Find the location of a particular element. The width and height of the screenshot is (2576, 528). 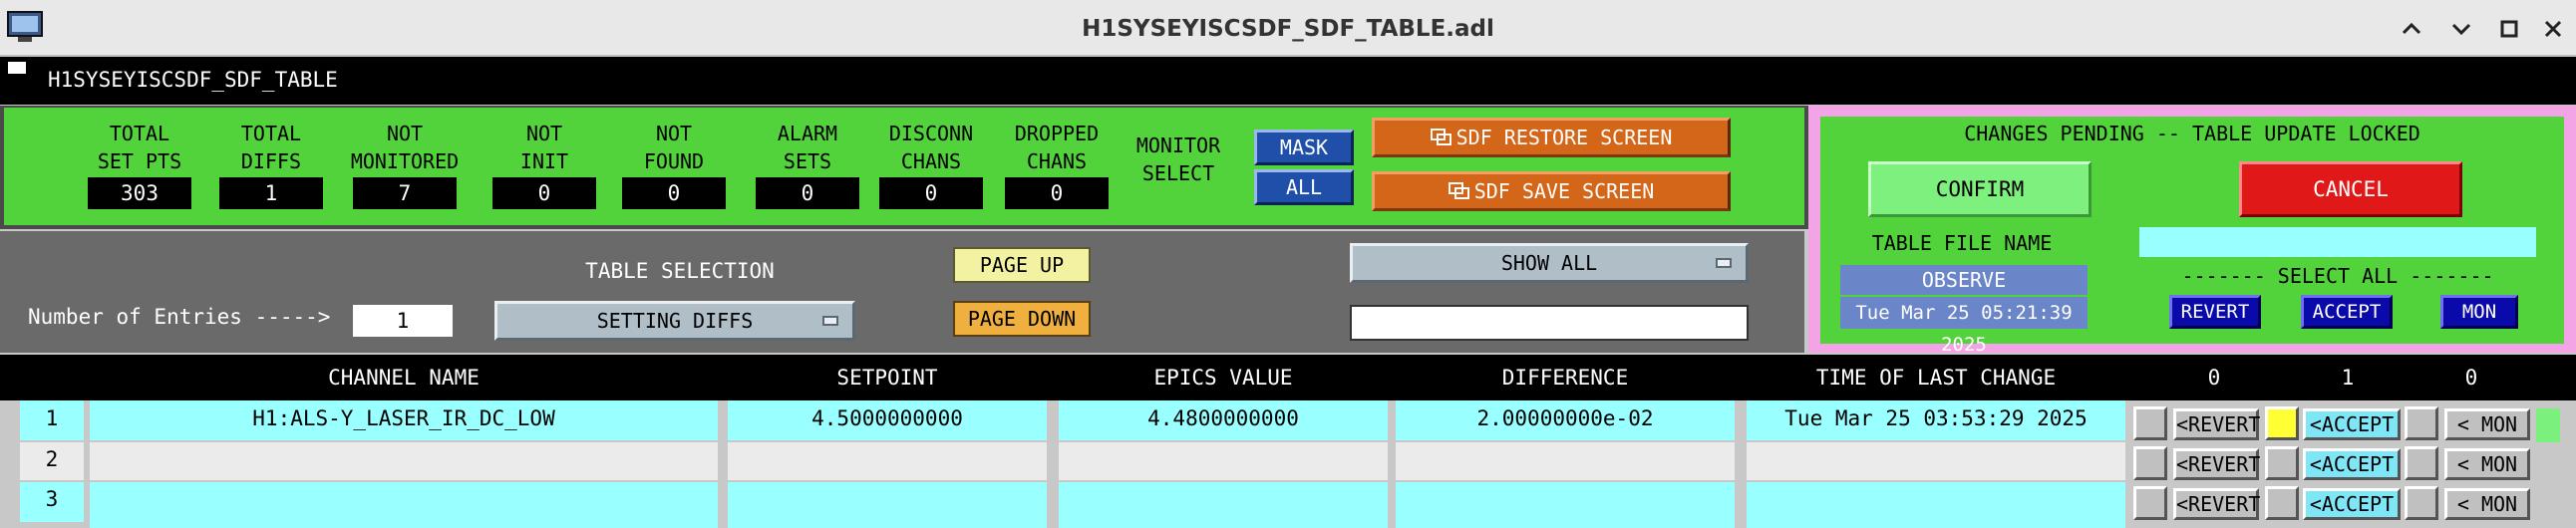

stat-not-monitored: NOT MONITORED 7 is located at coordinates (405, 165).